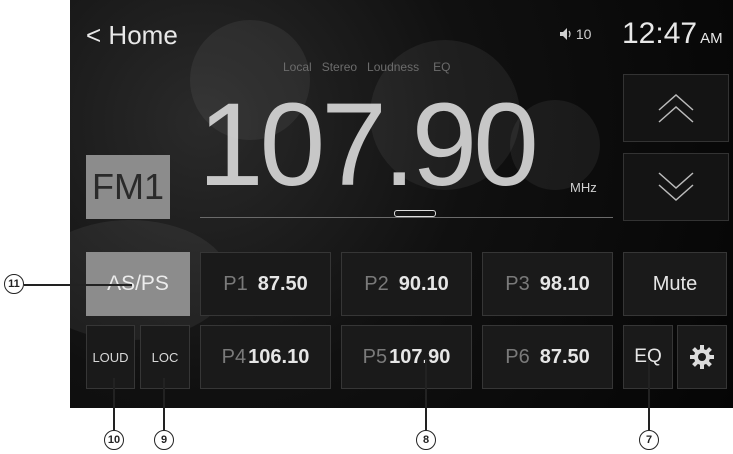 The width and height of the screenshot is (733, 454). What do you see at coordinates (164, 440) in the screenshot?
I see `callout-9: 9` at bounding box center [164, 440].